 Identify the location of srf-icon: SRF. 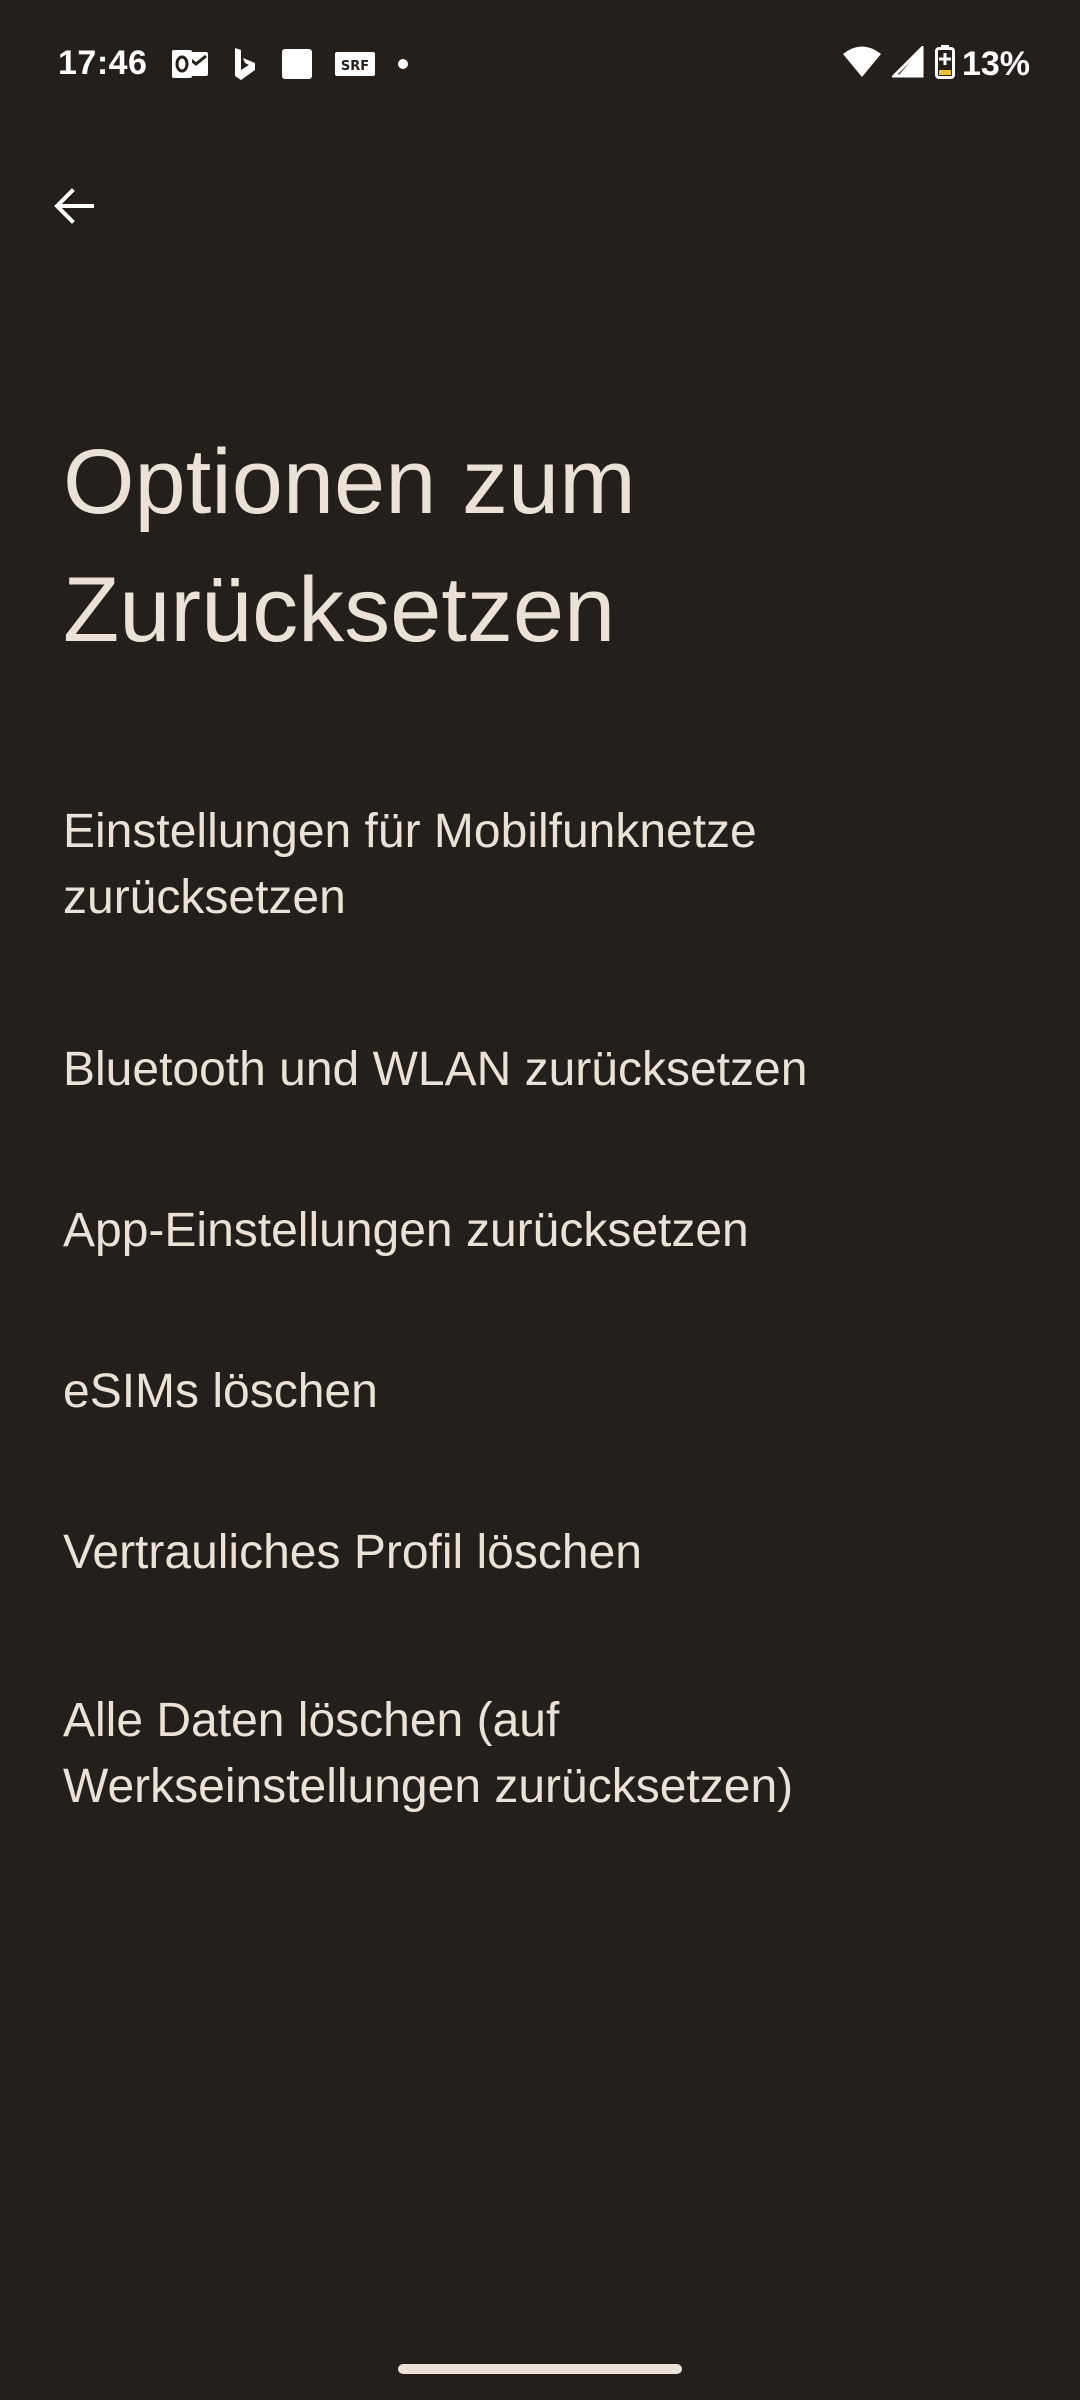
(355, 66).